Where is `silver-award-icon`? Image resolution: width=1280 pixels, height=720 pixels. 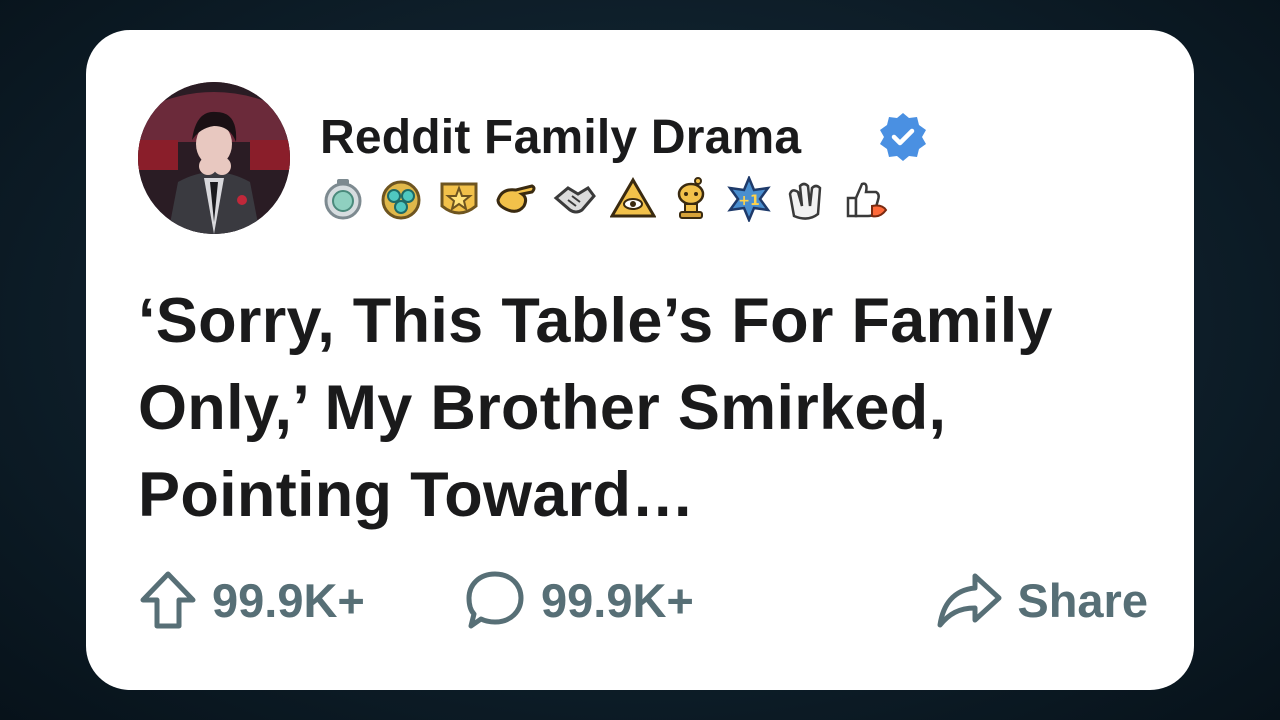 silver-award-icon is located at coordinates (343, 199).